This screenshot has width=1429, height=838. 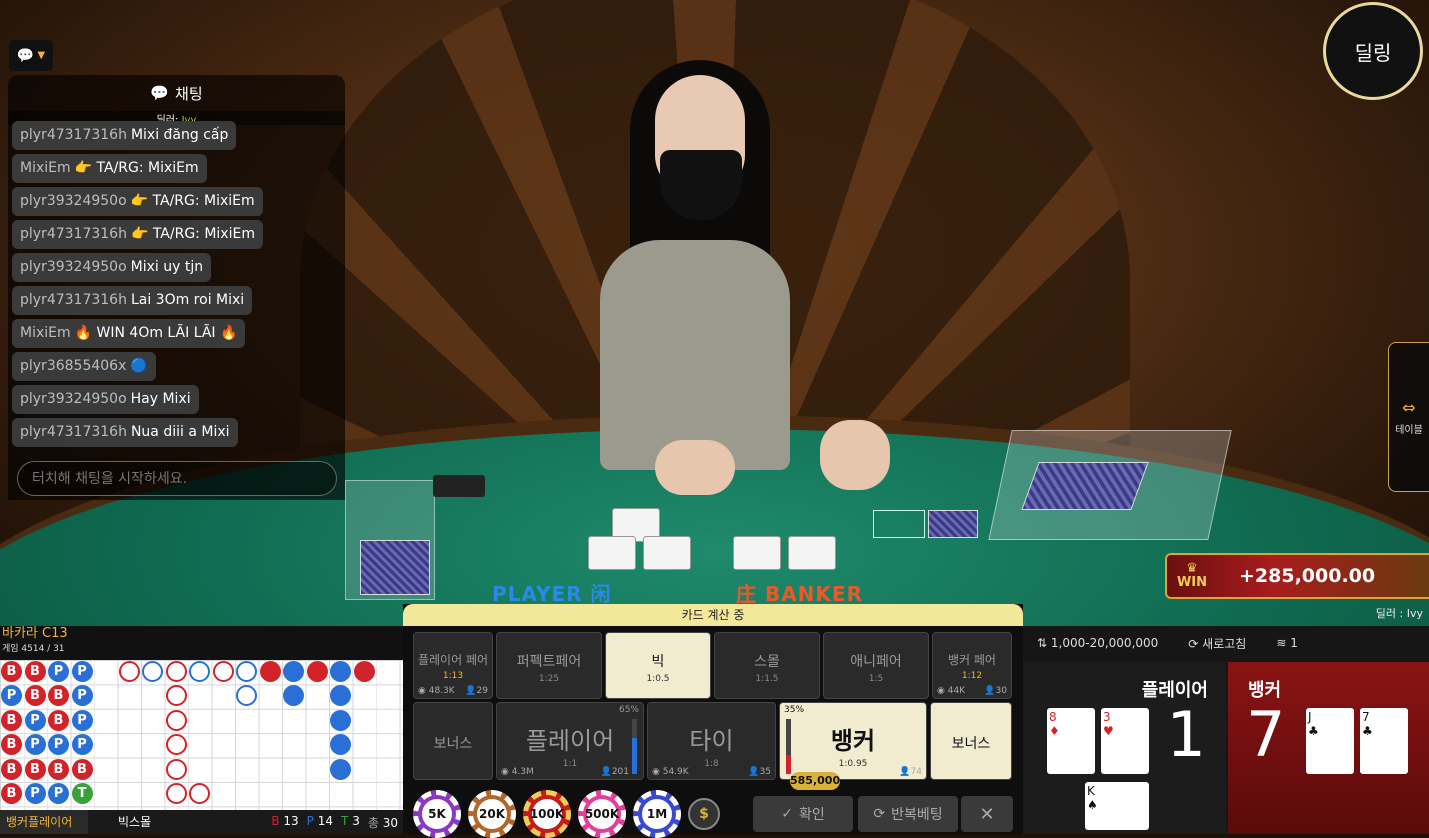 What do you see at coordinates (853, 741) in the screenshot?
I see `bet-banker: 뱅커 1:0.95 35% 👤74` at bounding box center [853, 741].